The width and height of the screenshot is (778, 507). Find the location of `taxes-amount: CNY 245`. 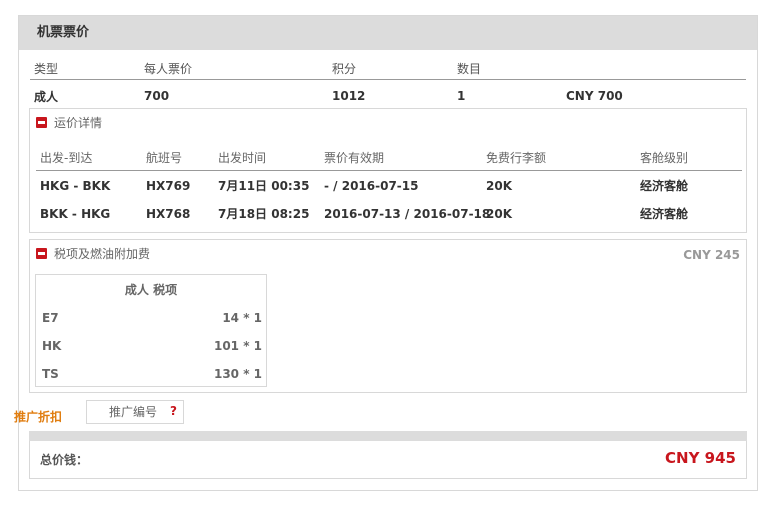

taxes-amount: CNY 245 is located at coordinates (711, 255).